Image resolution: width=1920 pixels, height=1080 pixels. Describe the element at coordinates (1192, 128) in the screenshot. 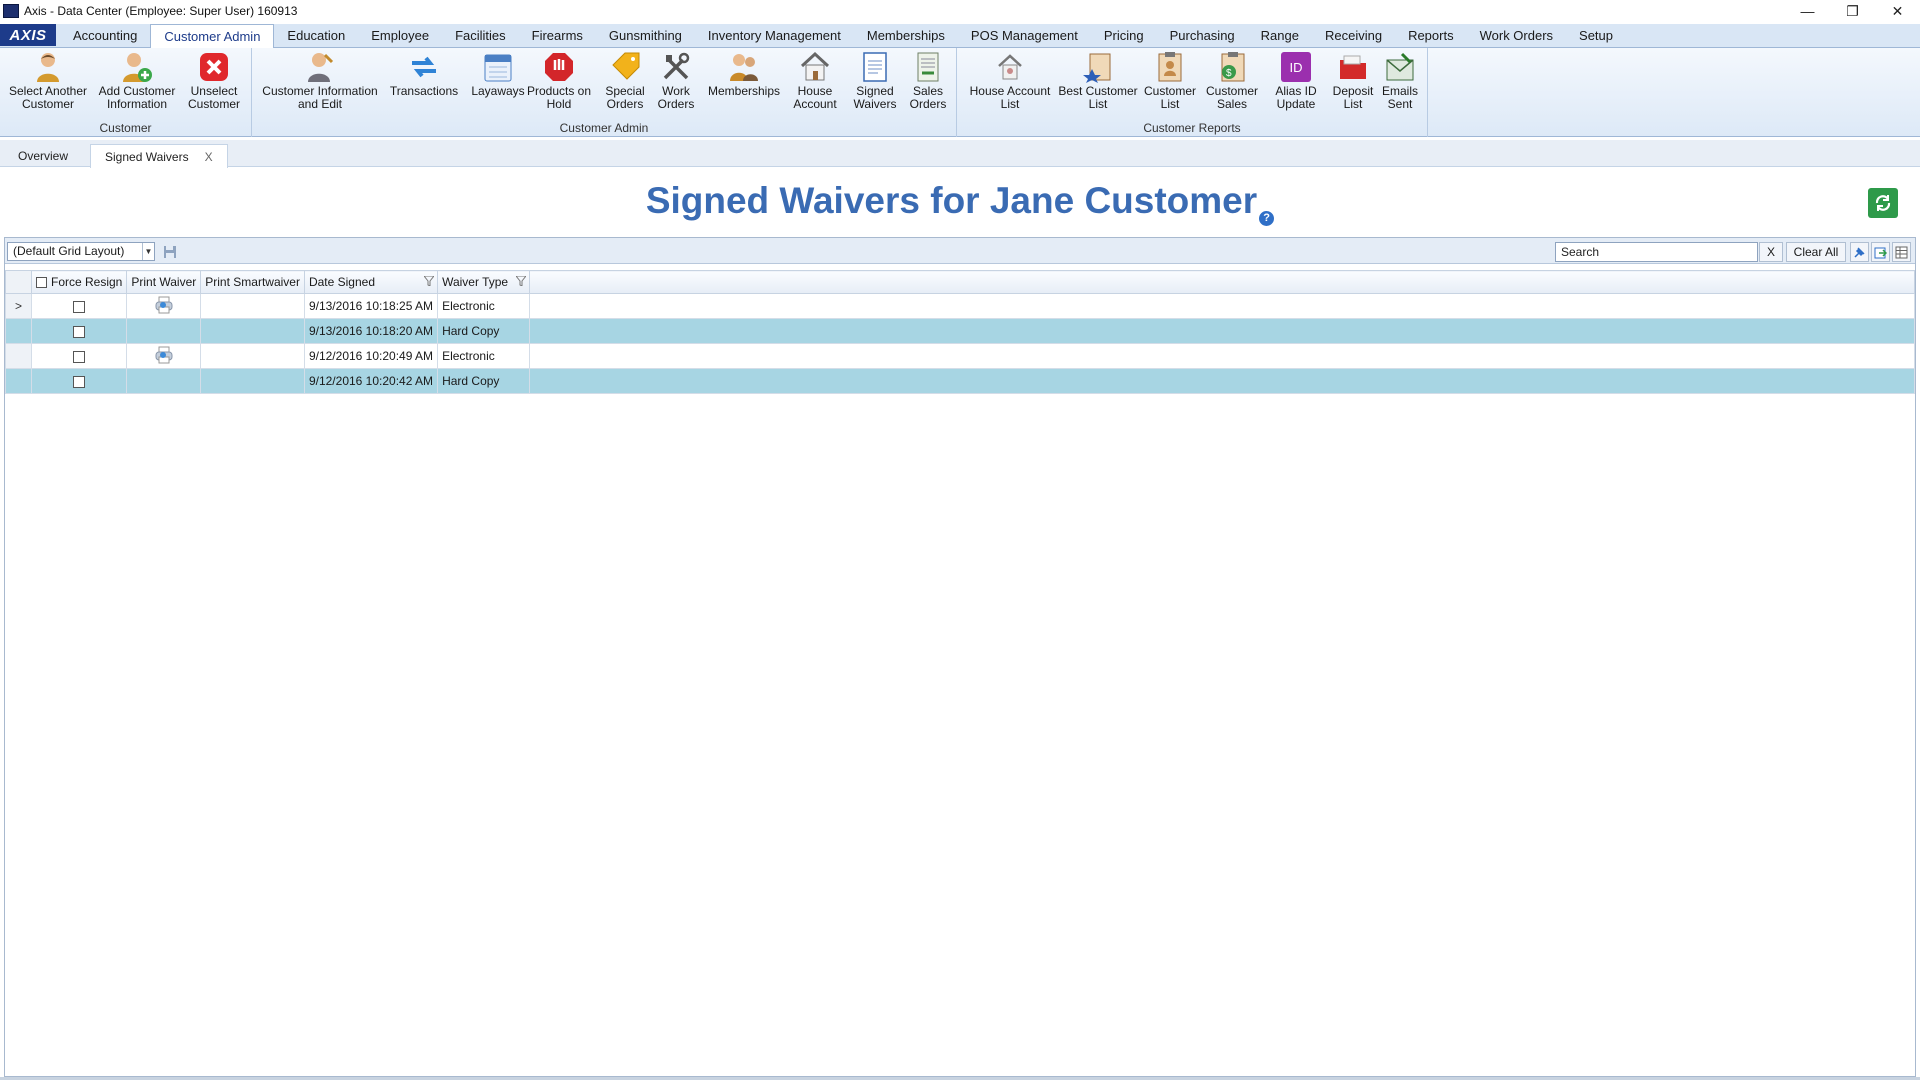

I see `ribbon-group-label-customer-reports: Customer Reports` at that location.